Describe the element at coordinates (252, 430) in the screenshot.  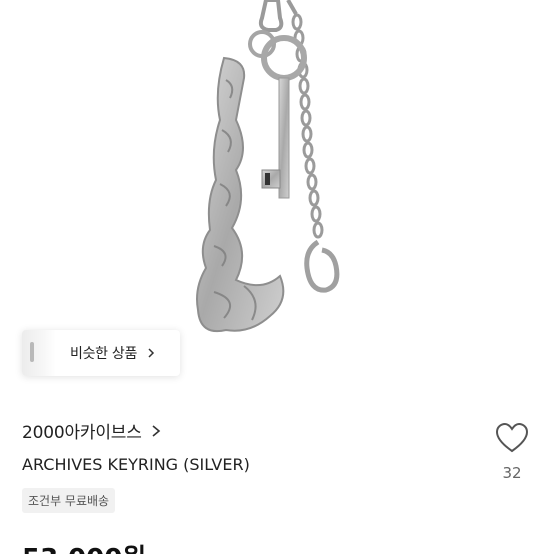
I see `seller-link: 2000아카이브스` at that location.